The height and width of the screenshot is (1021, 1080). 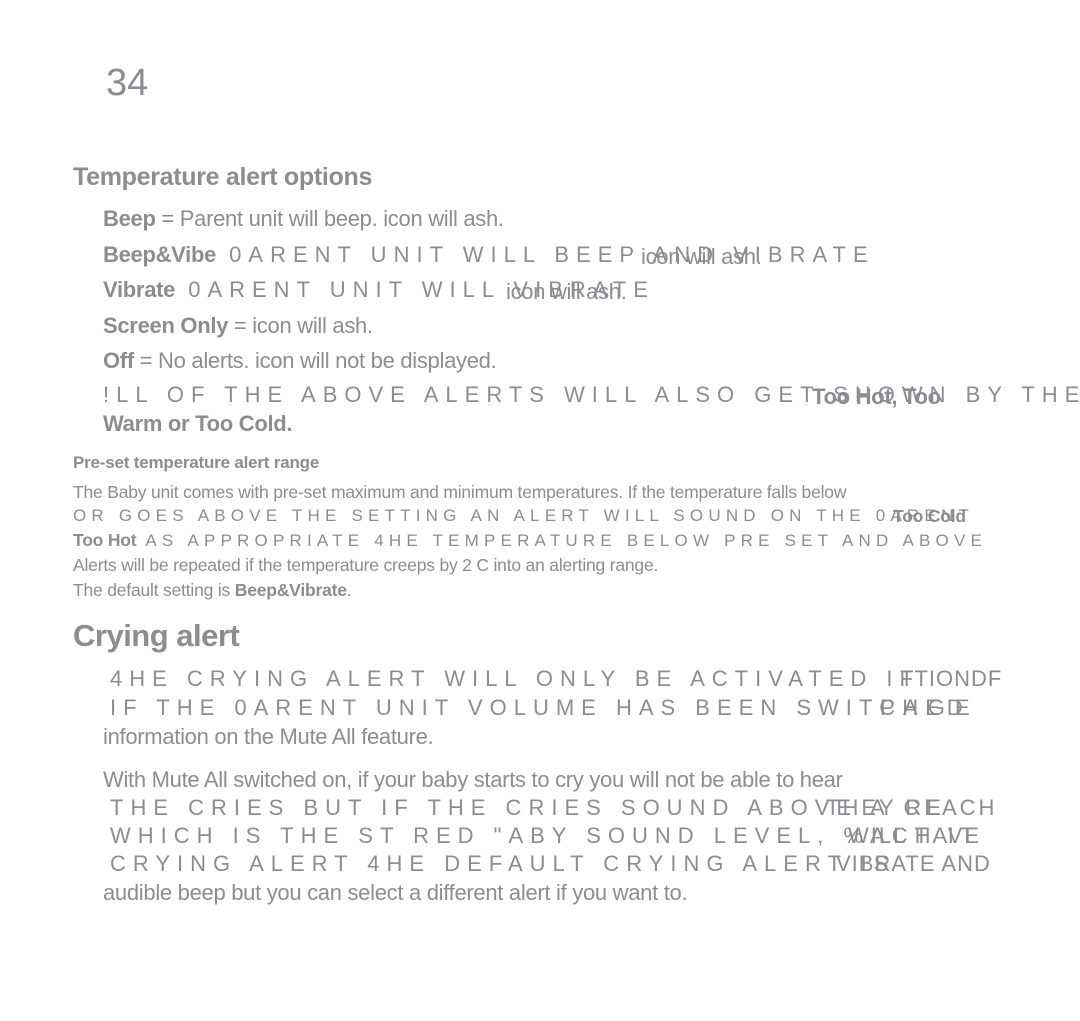 I want to click on option-desc: = No alerts. icon will not be displayed., so click(x=315, y=360).